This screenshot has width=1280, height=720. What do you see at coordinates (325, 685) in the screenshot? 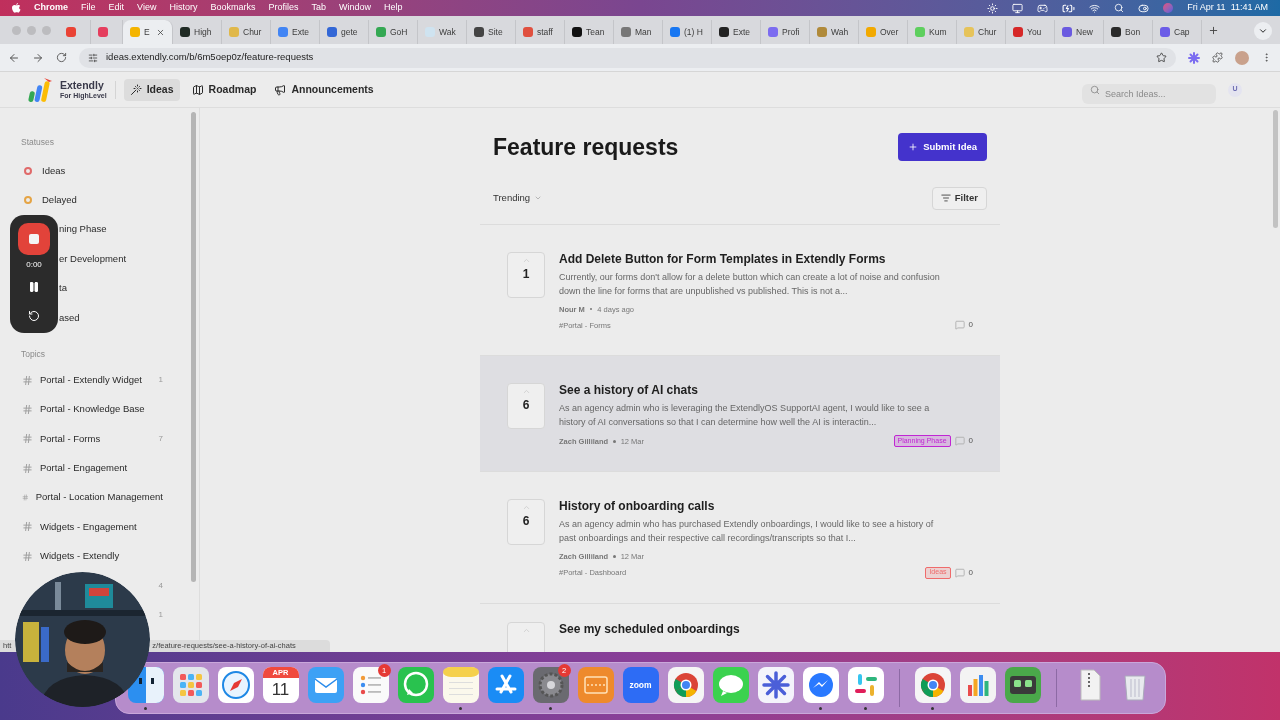
I see `envelope-icon` at bounding box center [325, 685].